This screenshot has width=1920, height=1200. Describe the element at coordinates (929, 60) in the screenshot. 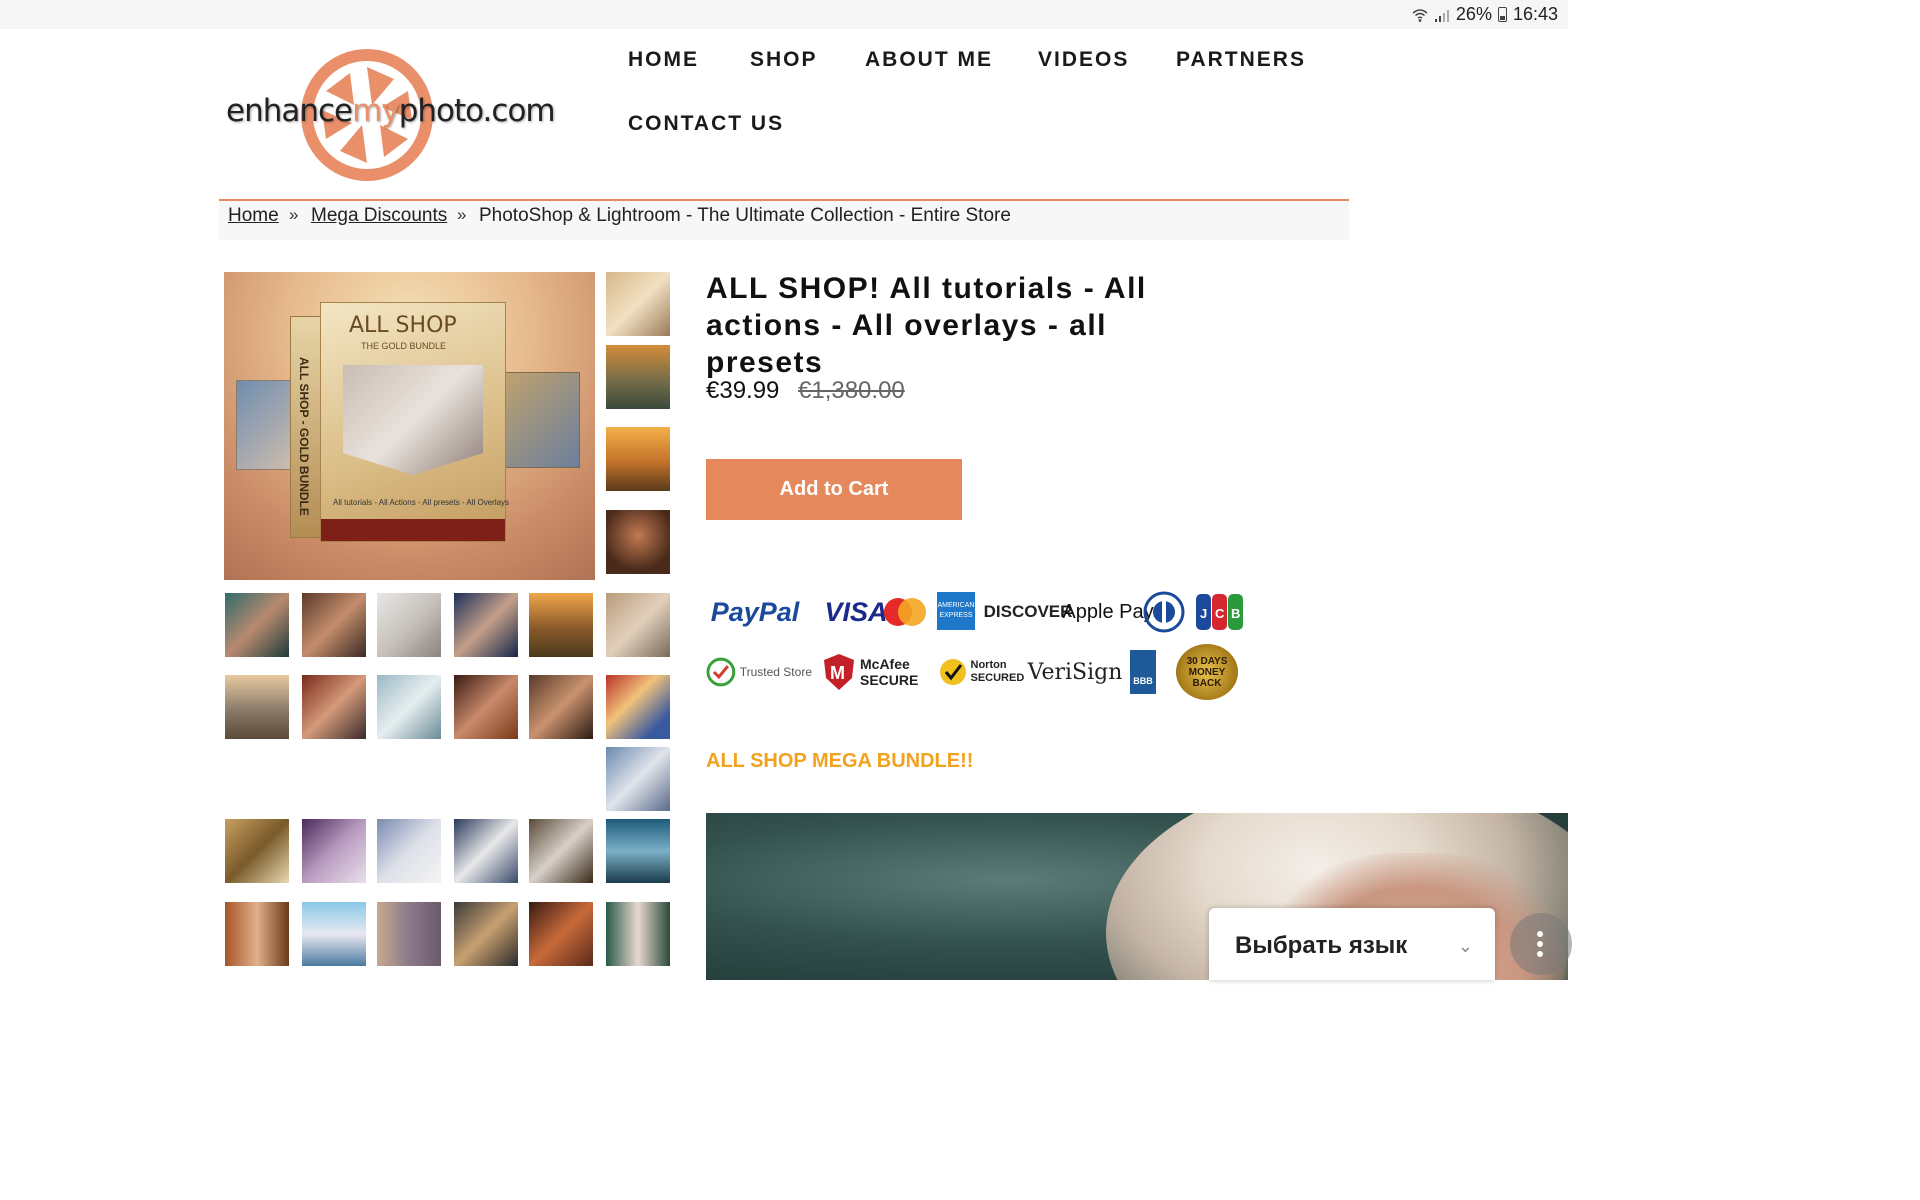

I see `nav-about-me: ABOUT ME` at that location.